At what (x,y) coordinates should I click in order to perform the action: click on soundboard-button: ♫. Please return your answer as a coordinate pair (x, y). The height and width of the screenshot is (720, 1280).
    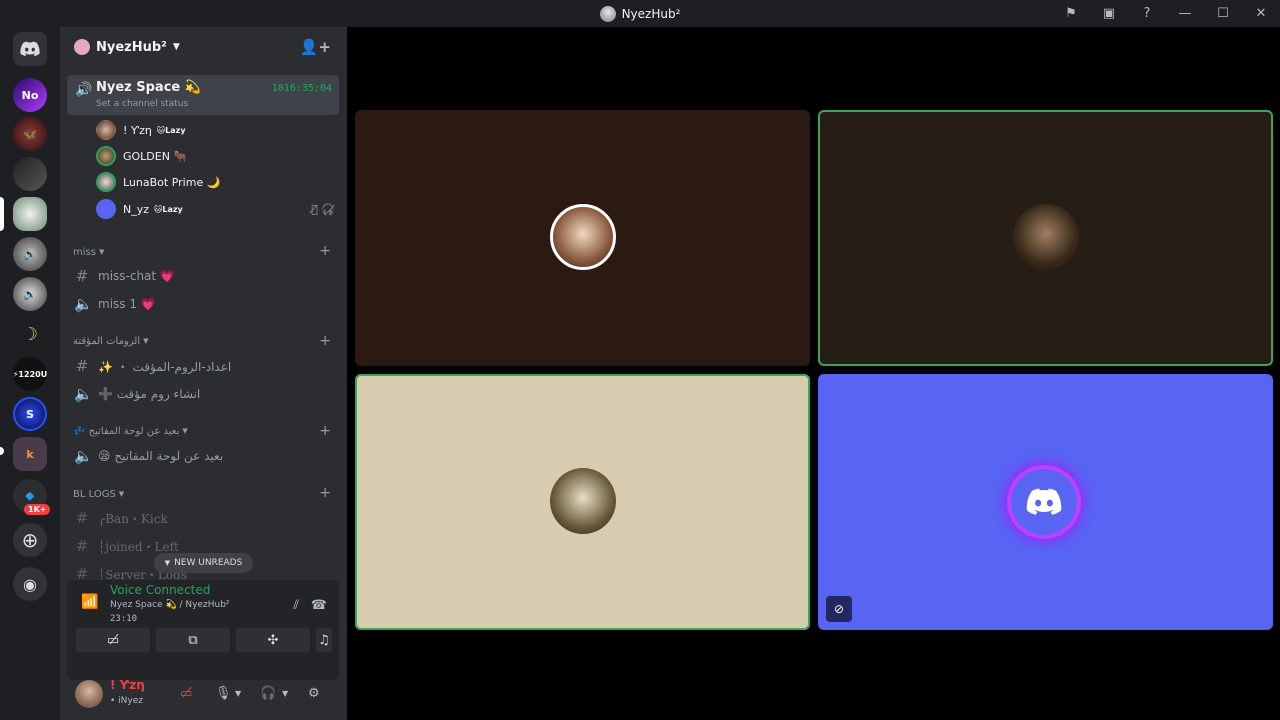
    Looking at the image, I should click on (324, 640).